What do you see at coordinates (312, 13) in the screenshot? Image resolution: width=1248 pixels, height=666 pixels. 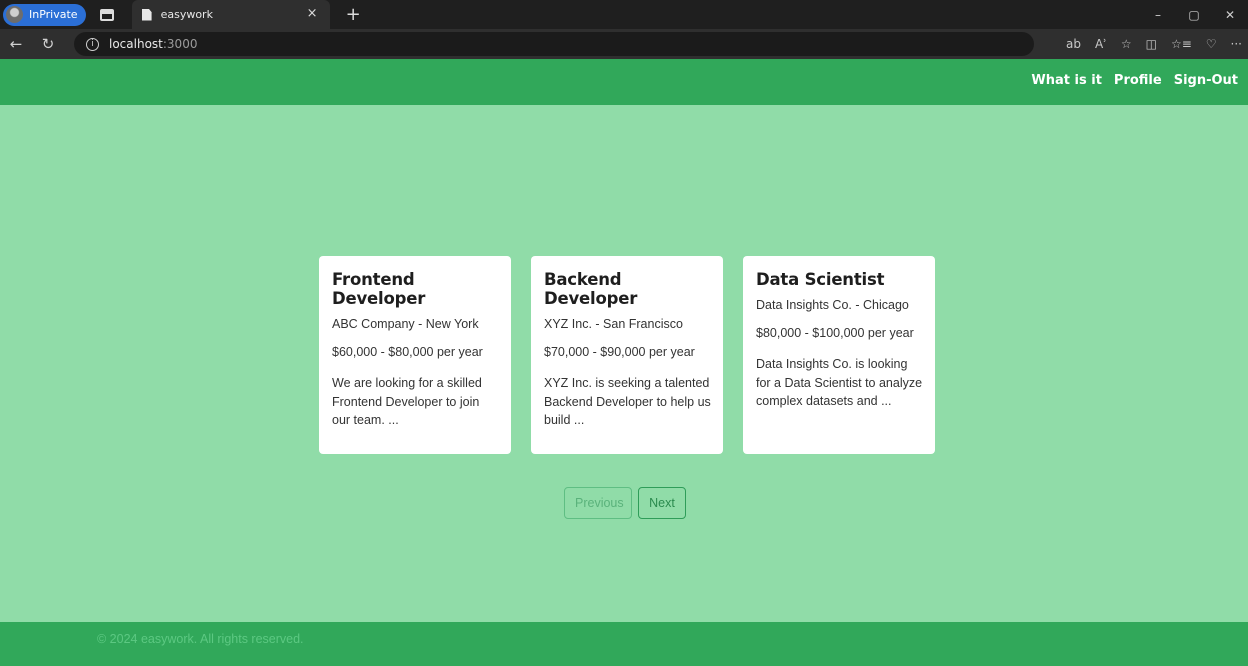 I see `tab-close-icon: ×` at bounding box center [312, 13].